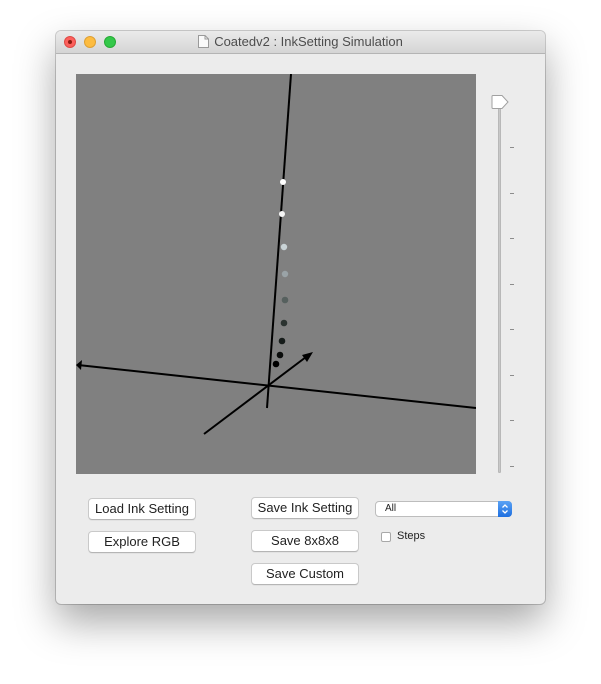  Describe the element at coordinates (386, 537) in the screenshot. I see `steps-checkbox` at that location.